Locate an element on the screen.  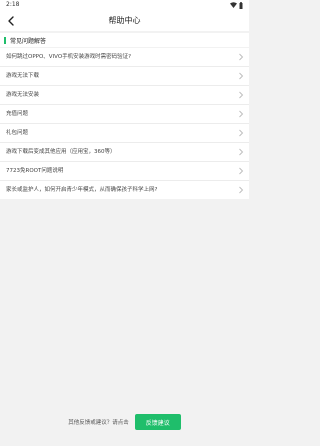
faq-item-label: 充值问题 is located at coordinates (17, 114).